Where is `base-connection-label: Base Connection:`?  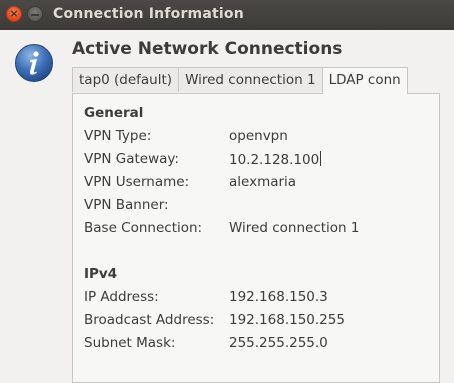 base-connection-label: Base Connection: is located at coordinates (143, 228).